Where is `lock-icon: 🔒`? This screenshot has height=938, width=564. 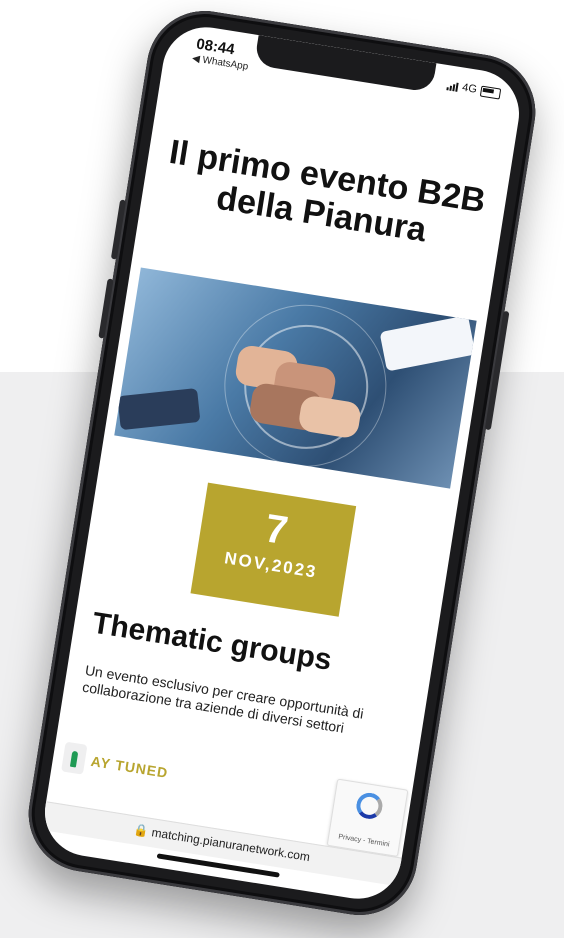 lock-icon: 🔒 is located at coordinates (141, 830).